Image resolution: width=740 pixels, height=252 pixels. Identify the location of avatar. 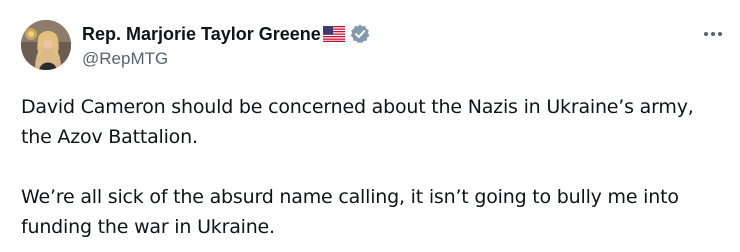
(46, 45).